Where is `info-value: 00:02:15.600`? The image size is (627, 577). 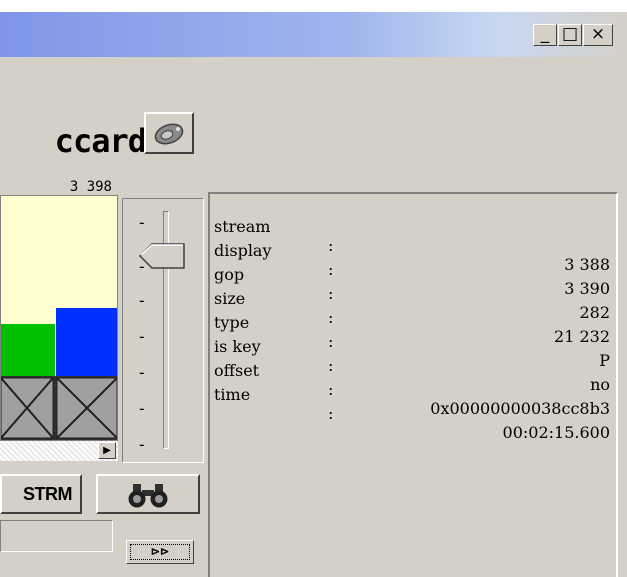 info-value: 00:02:15.600 is located at coordinates (556, 432).